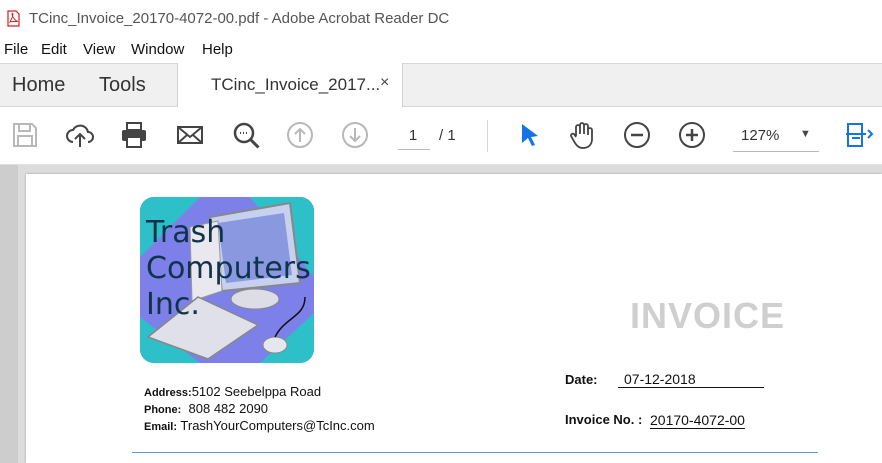  What do you see at coordinates (217, 49) in the screenshot?
I see `menu-help: Help` at bounding box center [217, 49].